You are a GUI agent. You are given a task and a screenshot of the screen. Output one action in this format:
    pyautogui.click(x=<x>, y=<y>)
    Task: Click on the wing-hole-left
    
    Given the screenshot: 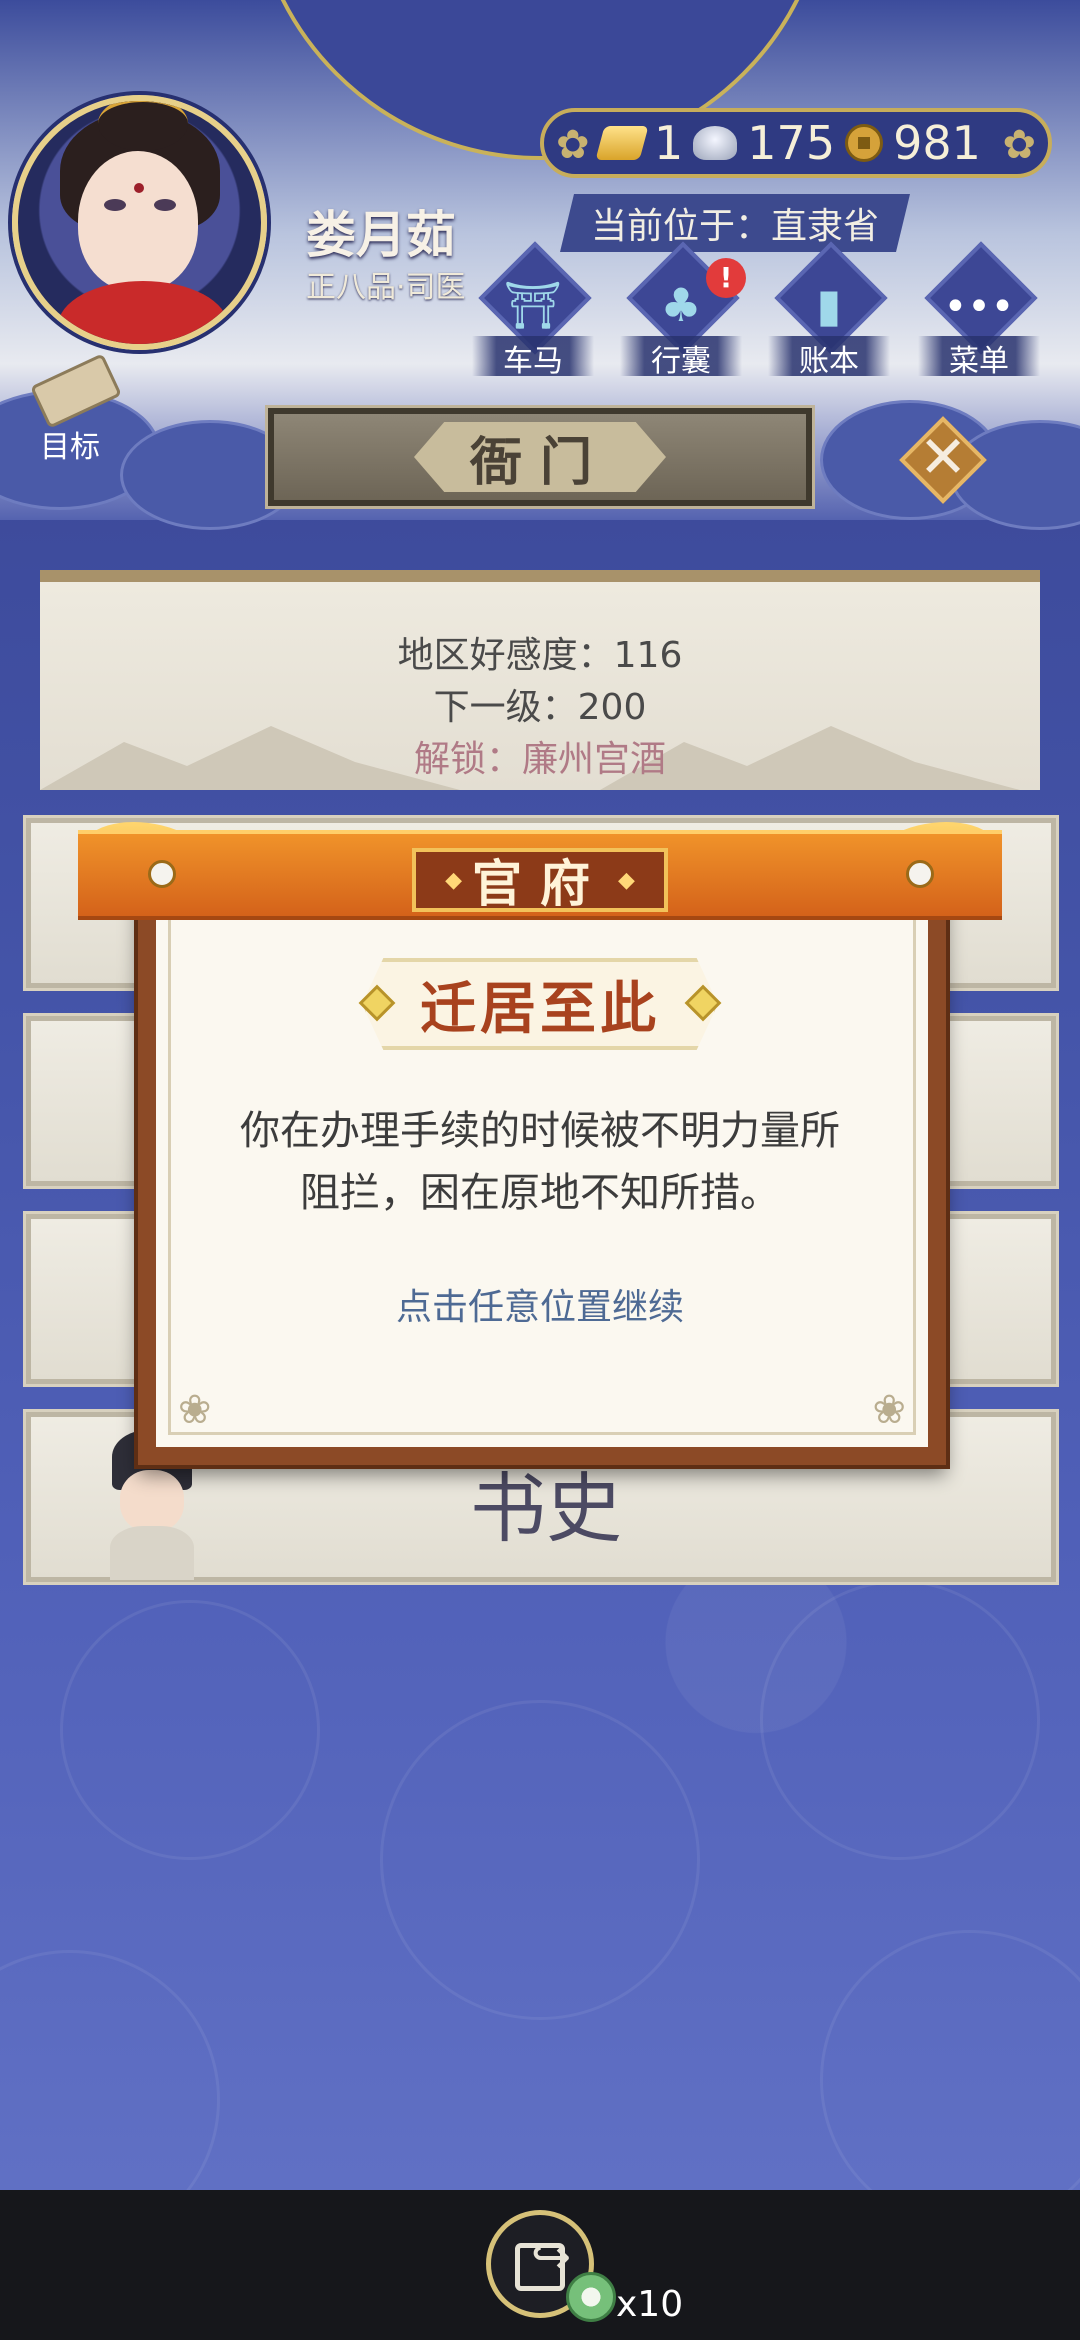 What is the action you would take?
    pyautogui.click(x=162, y=874)
    